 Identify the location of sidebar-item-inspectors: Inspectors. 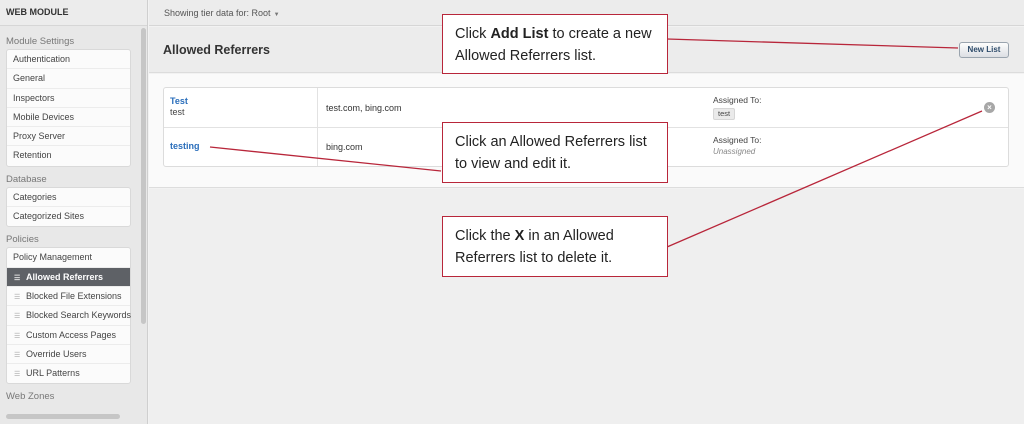
(68, 98).